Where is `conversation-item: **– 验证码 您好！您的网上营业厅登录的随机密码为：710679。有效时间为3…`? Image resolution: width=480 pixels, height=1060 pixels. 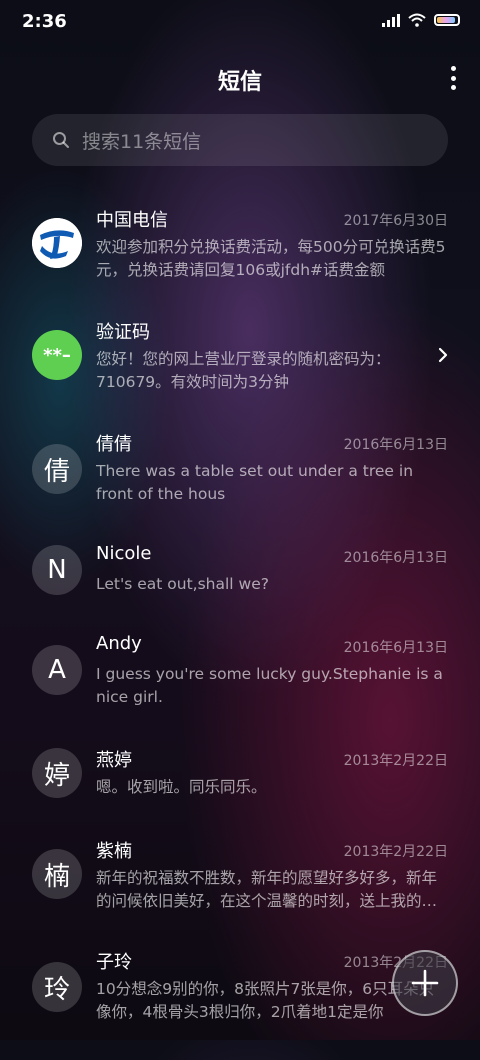 conversation-item: **– 验证码 您好！您的网上营业厅登录的随机密码为：710679。有效时间为3… is located at coordinates (240, 374).